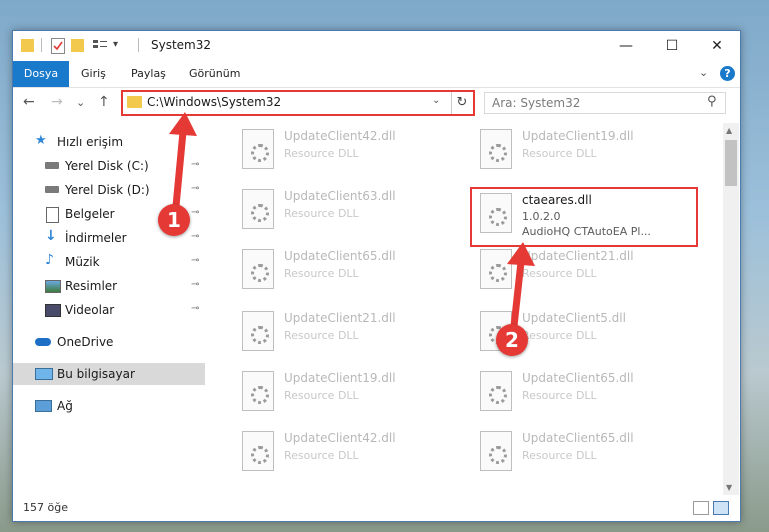 The image size is (769, 532). I want to click on network-icon, so click(43, 406).